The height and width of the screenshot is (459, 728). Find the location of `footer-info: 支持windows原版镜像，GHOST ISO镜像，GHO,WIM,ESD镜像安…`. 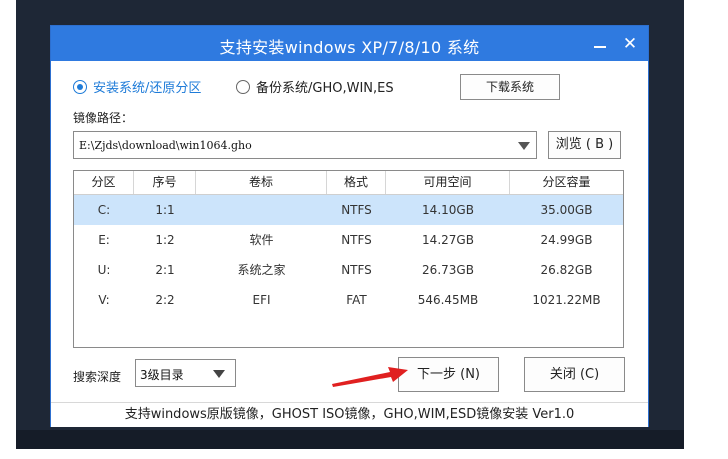

footer-info: 支持windows原版镜像，GHOST ISO镜像，GHO,WIM,ESD镜像安… is located at coordinates (349, 414).